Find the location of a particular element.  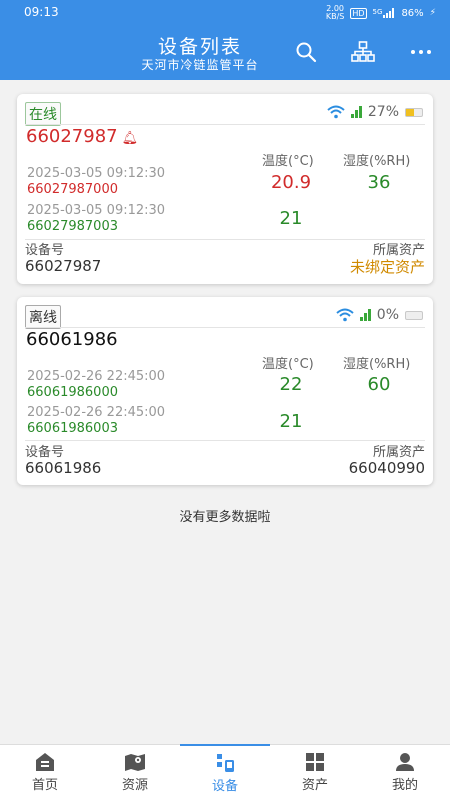

no-more-data-text: 没有更多数据啦 is located at coordinates (225, 517).